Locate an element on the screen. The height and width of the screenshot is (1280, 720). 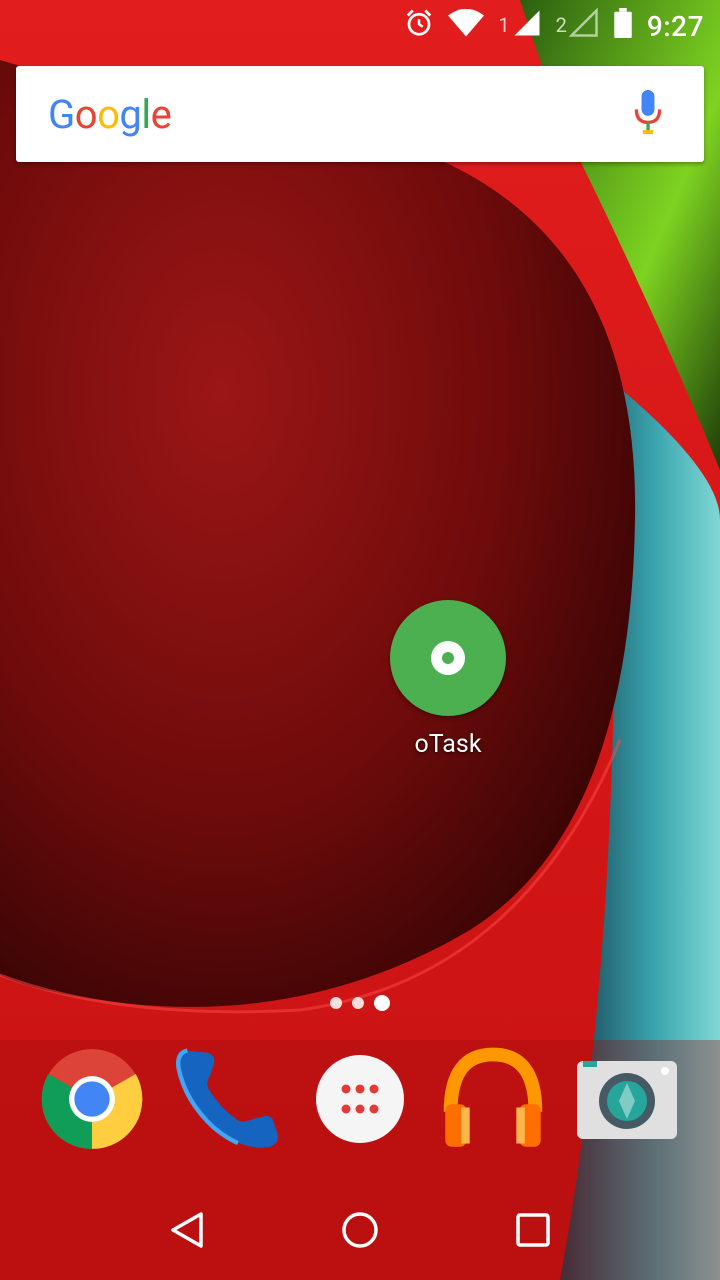
clock: 9:27 is located at coordinates (675, 26).